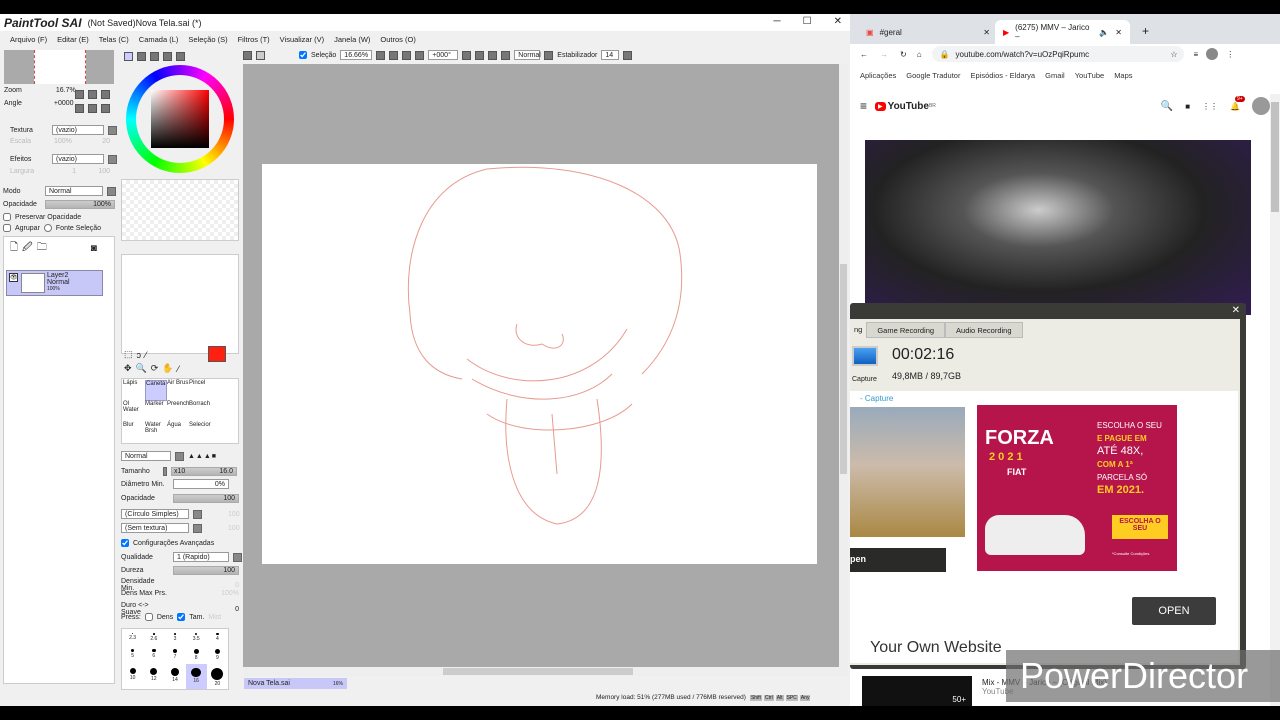 Image resolution: width=1280 pixels, height=720 pixels. Describe the element at coordinates (986, 32) in the screenshot. I see `close-tab-icon: ✕` at that location.